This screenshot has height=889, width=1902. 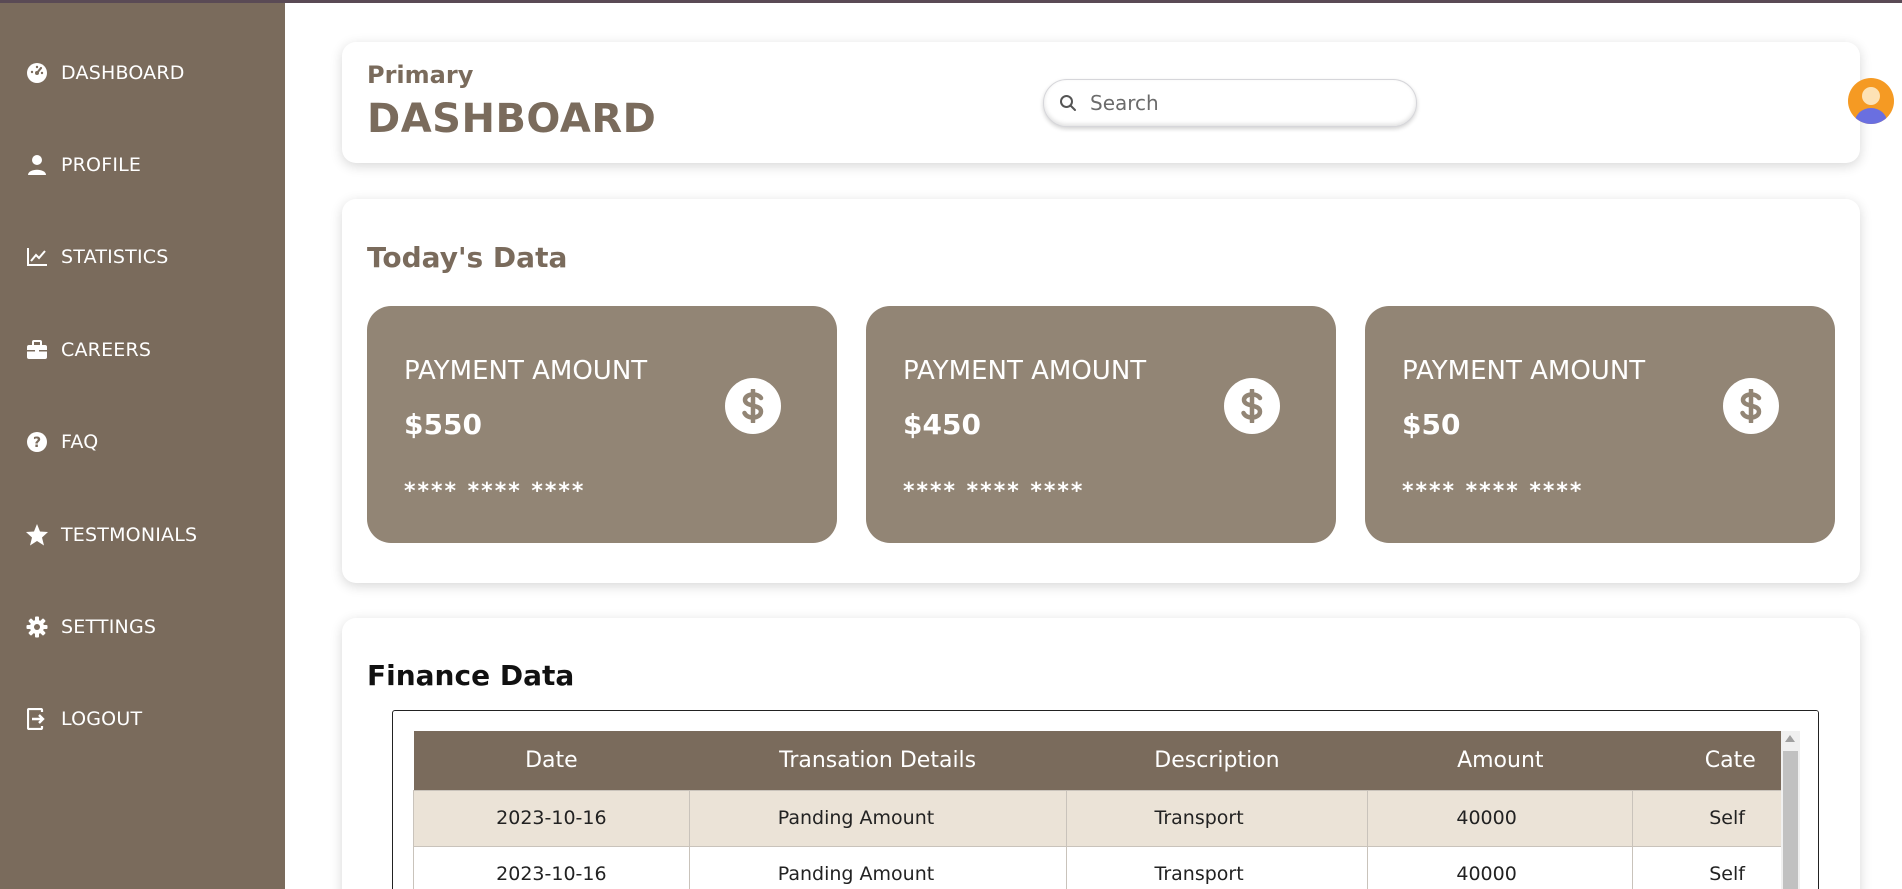 What do you see at coordinates (37, 257) in the screenshot?
I see `line-chart-icon` at bounding box center [37, 257].